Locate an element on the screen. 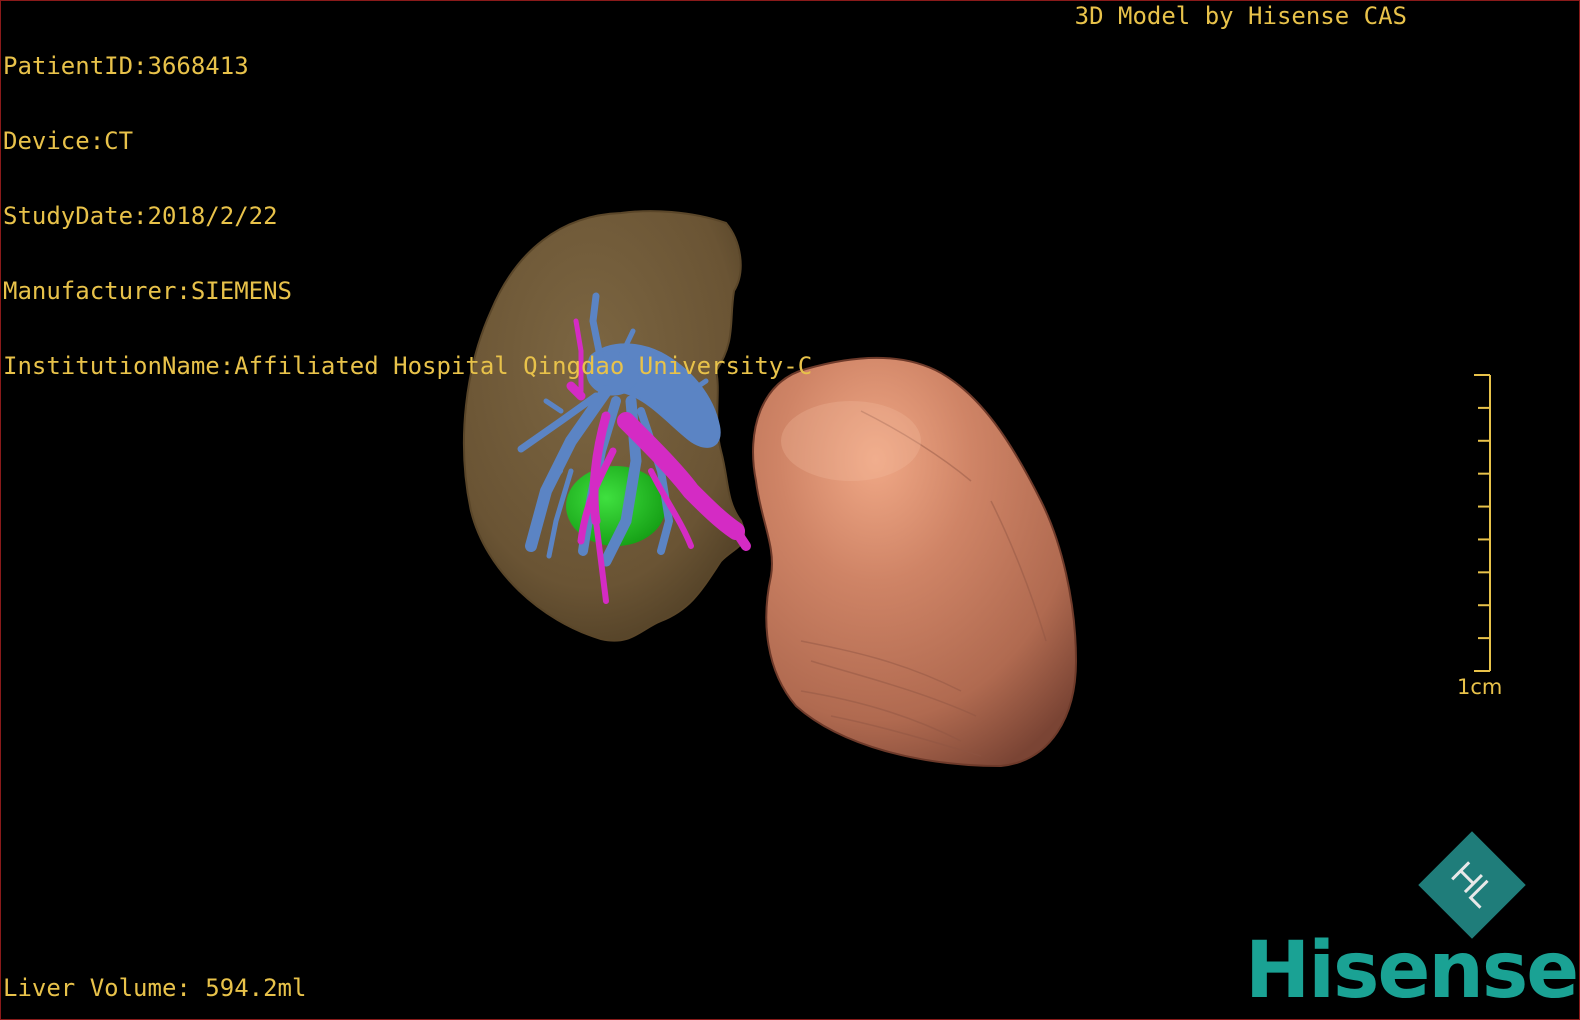 Image resolution: width=1580 pixels, height=1020 pixels. scale-bar-label: 1cm is located at coordinates (1480, 687).